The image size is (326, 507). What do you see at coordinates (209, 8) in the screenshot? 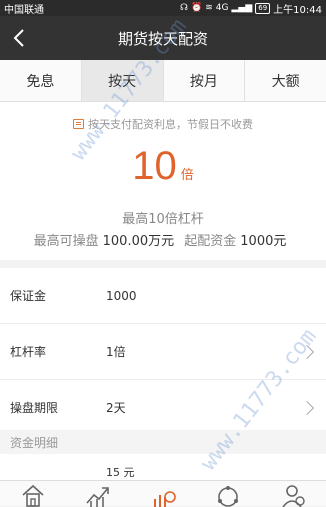
I see `wifi-icon: ≋` at bounding box center [209, 8].